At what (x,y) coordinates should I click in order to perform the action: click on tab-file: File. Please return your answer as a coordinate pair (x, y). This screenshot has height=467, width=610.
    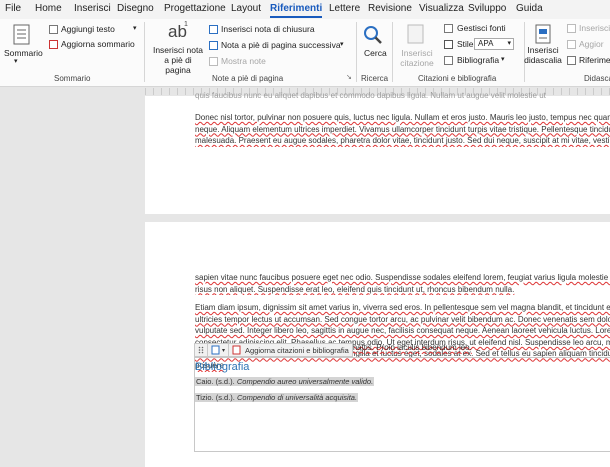
    Looking at the image, I should click on (13, 8).